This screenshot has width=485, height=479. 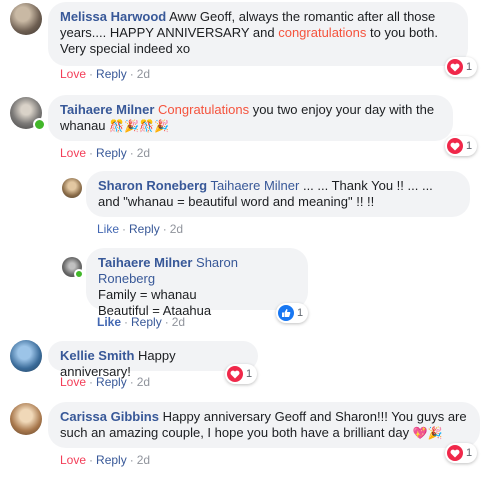 I want to click on heart-party-emoji: 💖🎉, so click(x=427, y=433).